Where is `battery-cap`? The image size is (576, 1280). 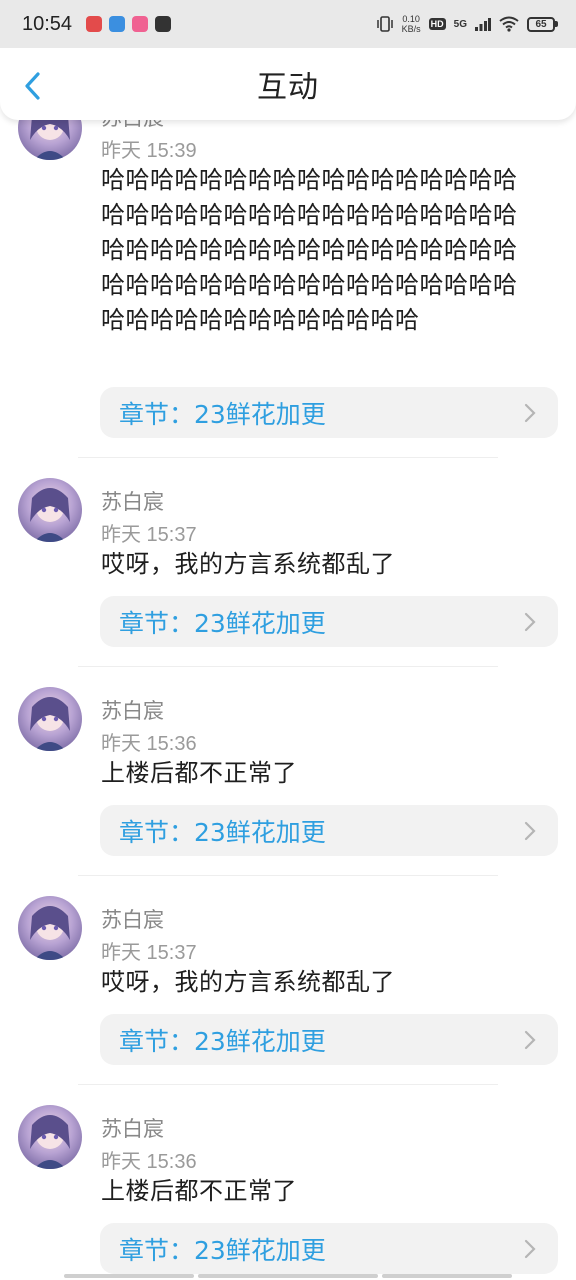 battery-cap is located at coordinates (556, 24).